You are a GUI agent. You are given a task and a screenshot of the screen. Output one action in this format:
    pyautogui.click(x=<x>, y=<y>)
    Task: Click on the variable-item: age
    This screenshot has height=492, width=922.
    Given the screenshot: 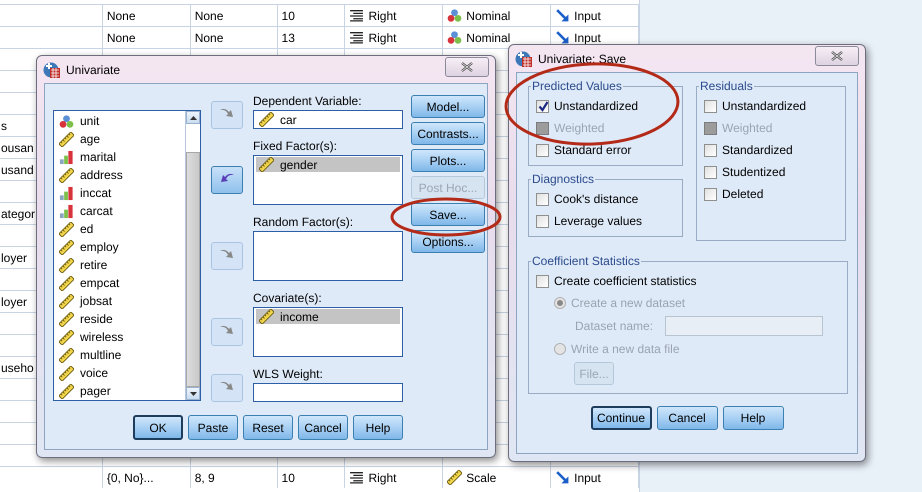 What is the action you would take?
    pyautogui.click(x=119, y=139)
    